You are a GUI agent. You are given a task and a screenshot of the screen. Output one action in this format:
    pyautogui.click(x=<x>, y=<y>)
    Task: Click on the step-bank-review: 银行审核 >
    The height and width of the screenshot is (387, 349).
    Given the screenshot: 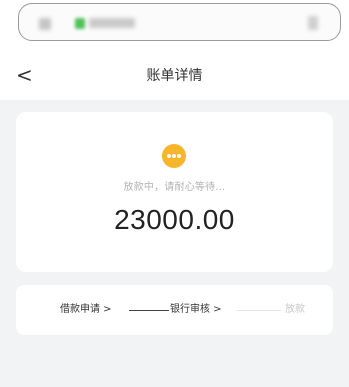 What is the action you would take?
    pyautogui.click(x=196, y=309)
    